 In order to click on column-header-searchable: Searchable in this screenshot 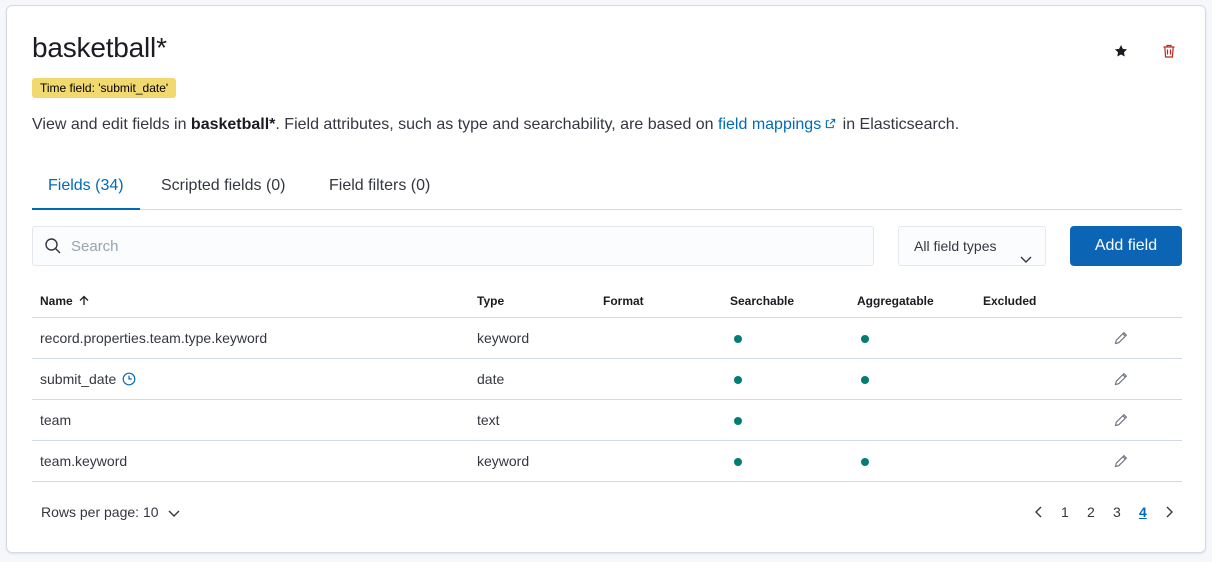, I will do `click(762, 301)`.